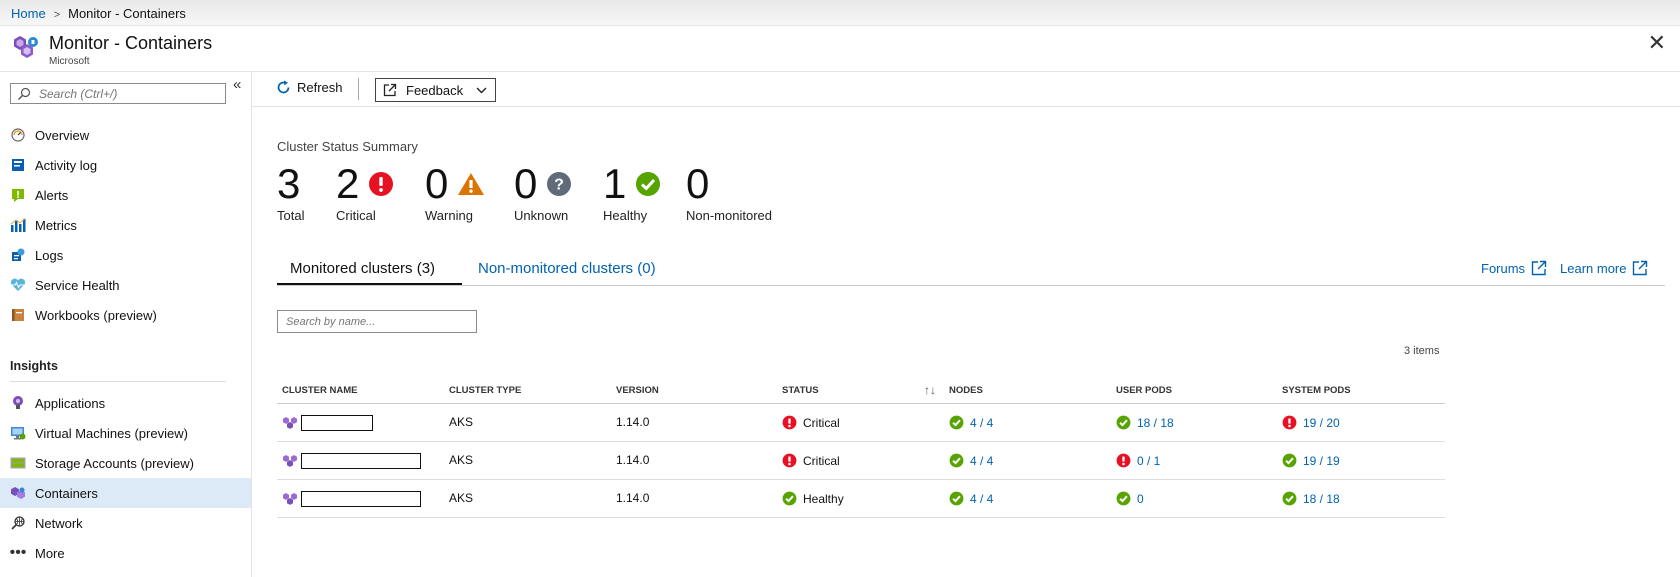  Describe the element at coordinates (125, 195) in the screenshot. I see `sidebar-item-alerts: Alerts` at that location.